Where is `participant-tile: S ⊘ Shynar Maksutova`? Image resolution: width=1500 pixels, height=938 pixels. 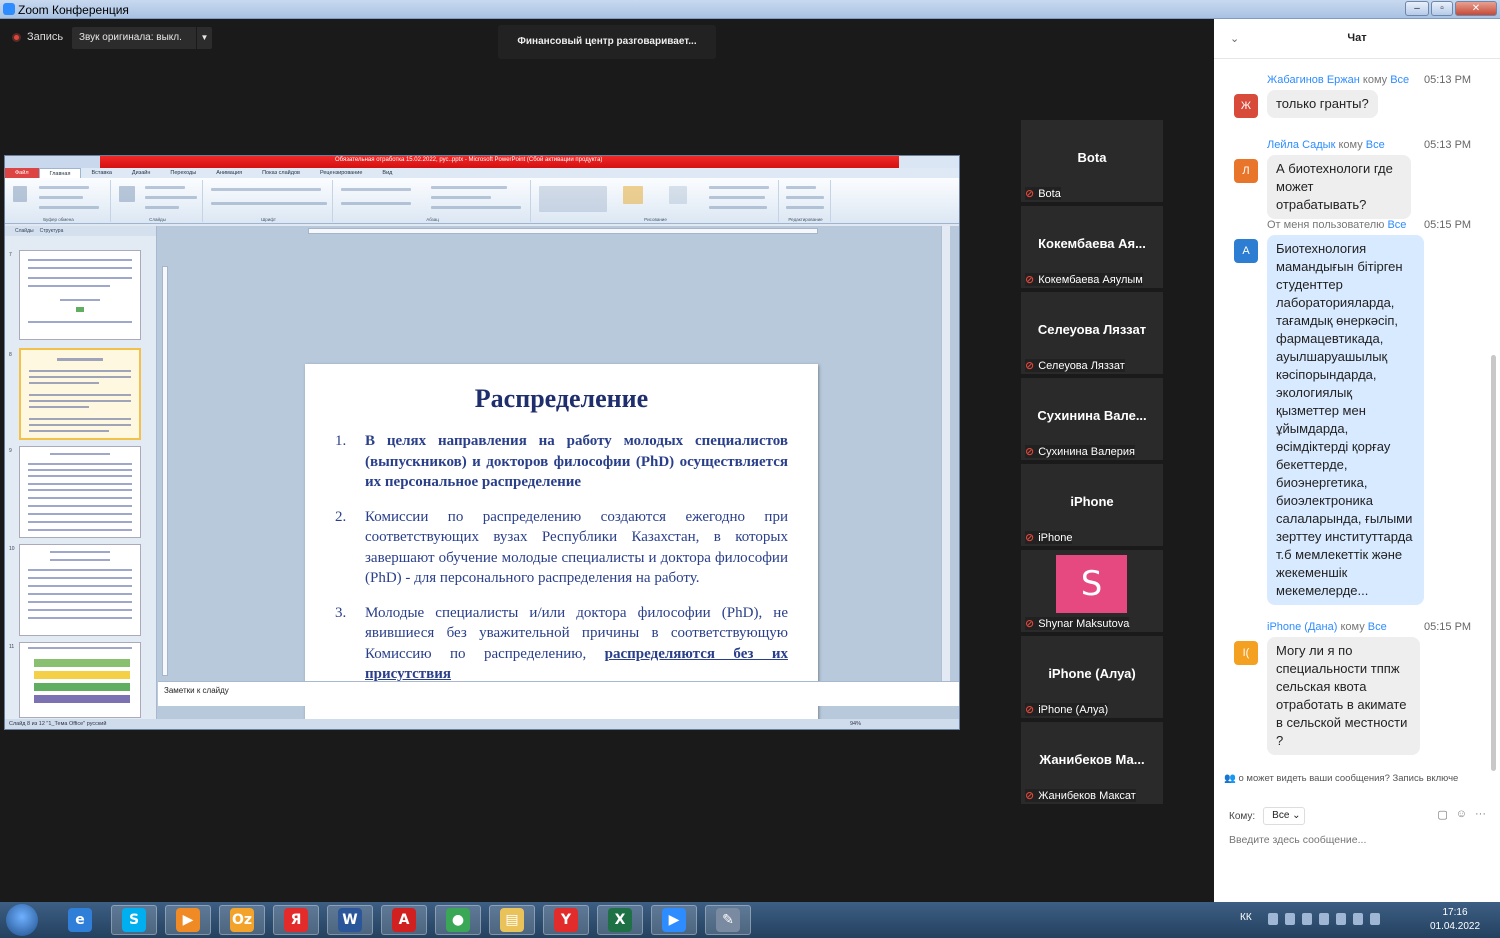
participant-tile: S ⊘ Shynar Maksutova is located at coordinates (1092, 591).